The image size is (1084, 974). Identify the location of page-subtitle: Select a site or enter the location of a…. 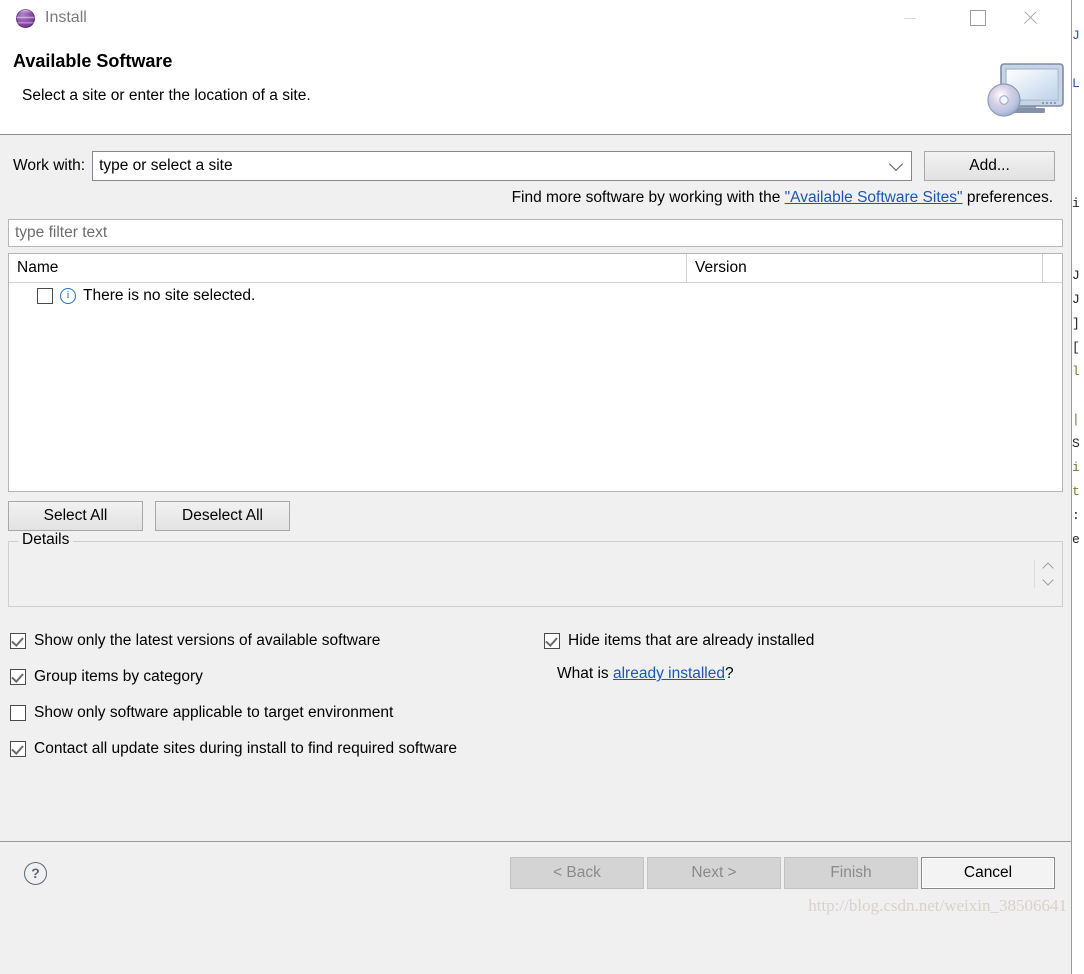
(166, 95).